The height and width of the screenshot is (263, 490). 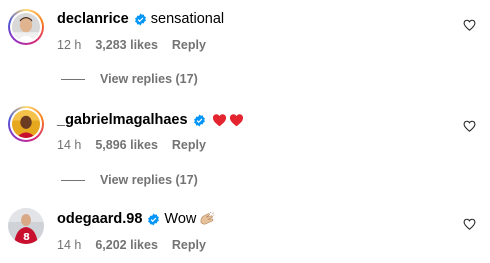 What do you see at coordinates (122, 120) in the screenshot?
I see `username: _gabrielmagalhaes` at bounding box center [122, 120].